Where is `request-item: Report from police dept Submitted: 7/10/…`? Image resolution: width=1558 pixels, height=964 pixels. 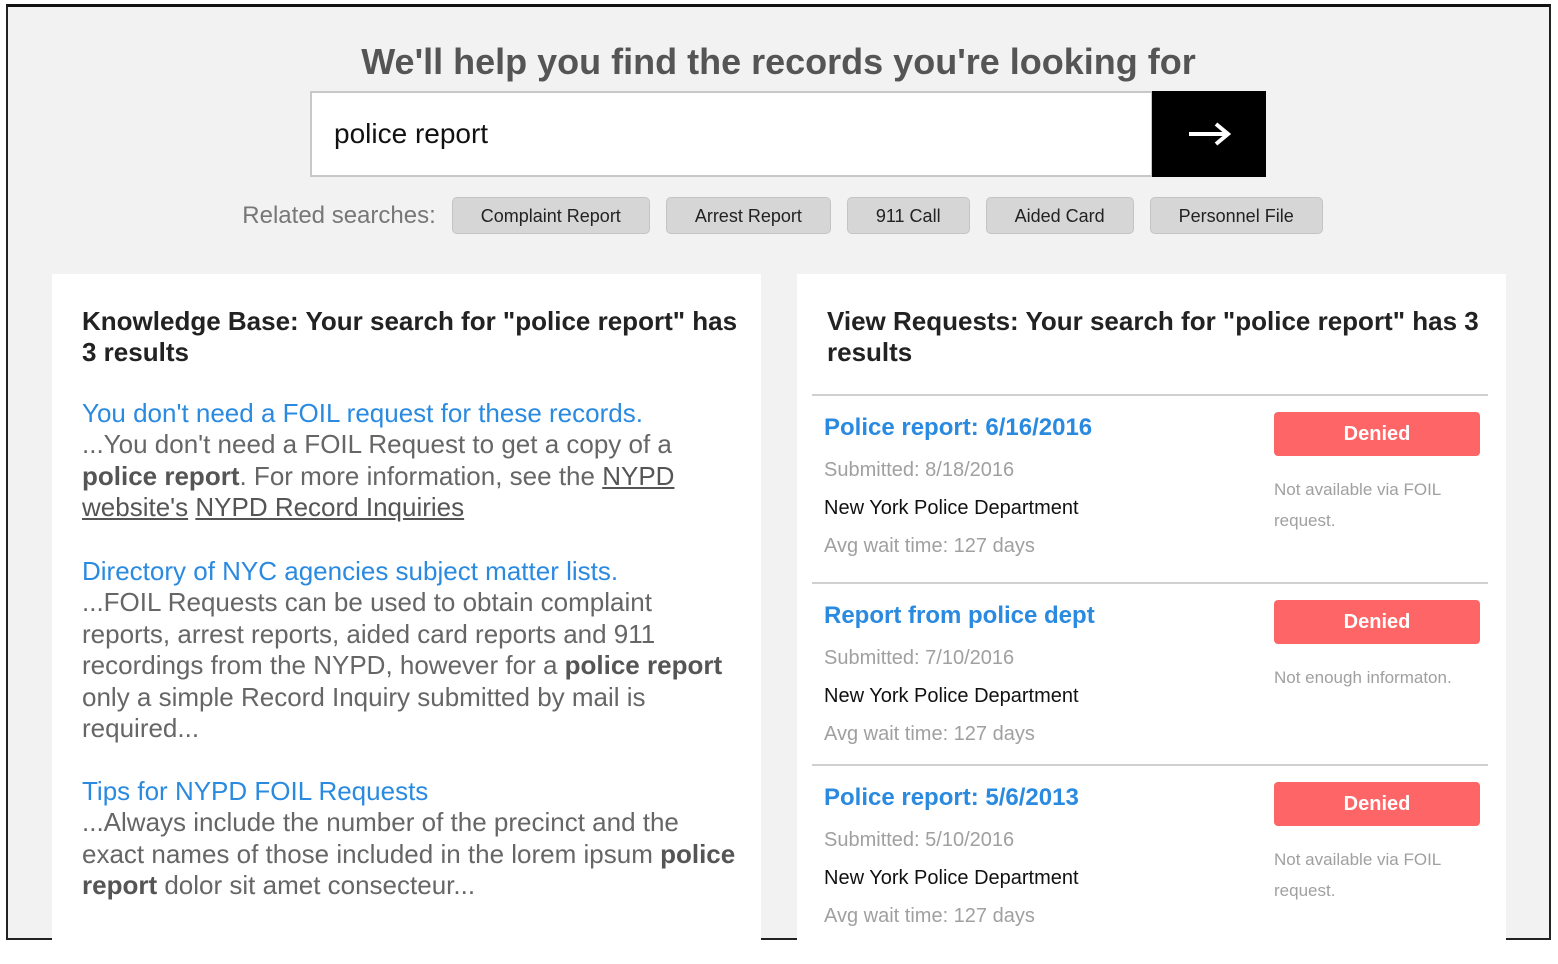 request-item: Report from police dept Submitted: 7/10/… is located at coordinates (1152, 691).